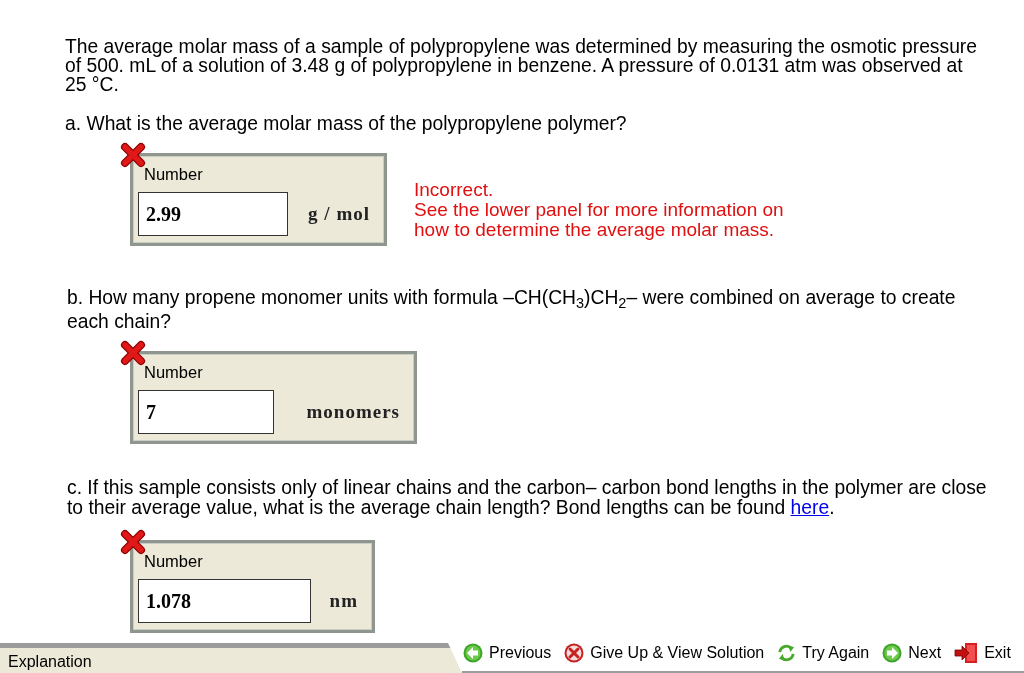  What do you see at coordinates (352, 411) in the screenshot?
I see `unit-text: monomers` at bounding box center [352, 411].